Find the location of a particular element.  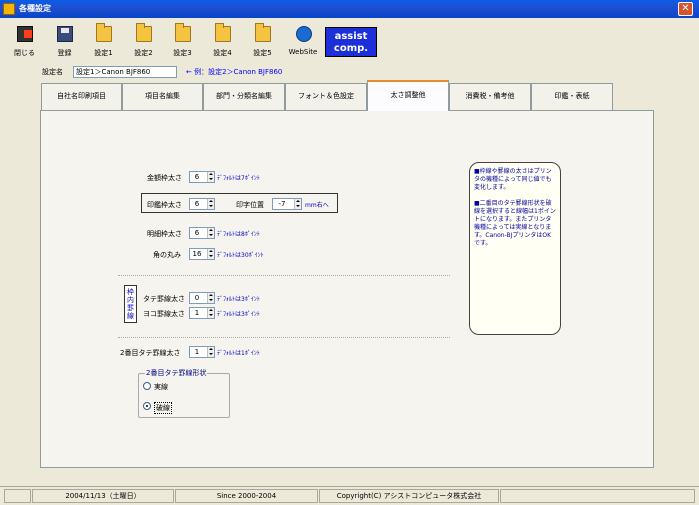

vertical-line-label: タテ罫線太さ is located at coordinates (164, 299).